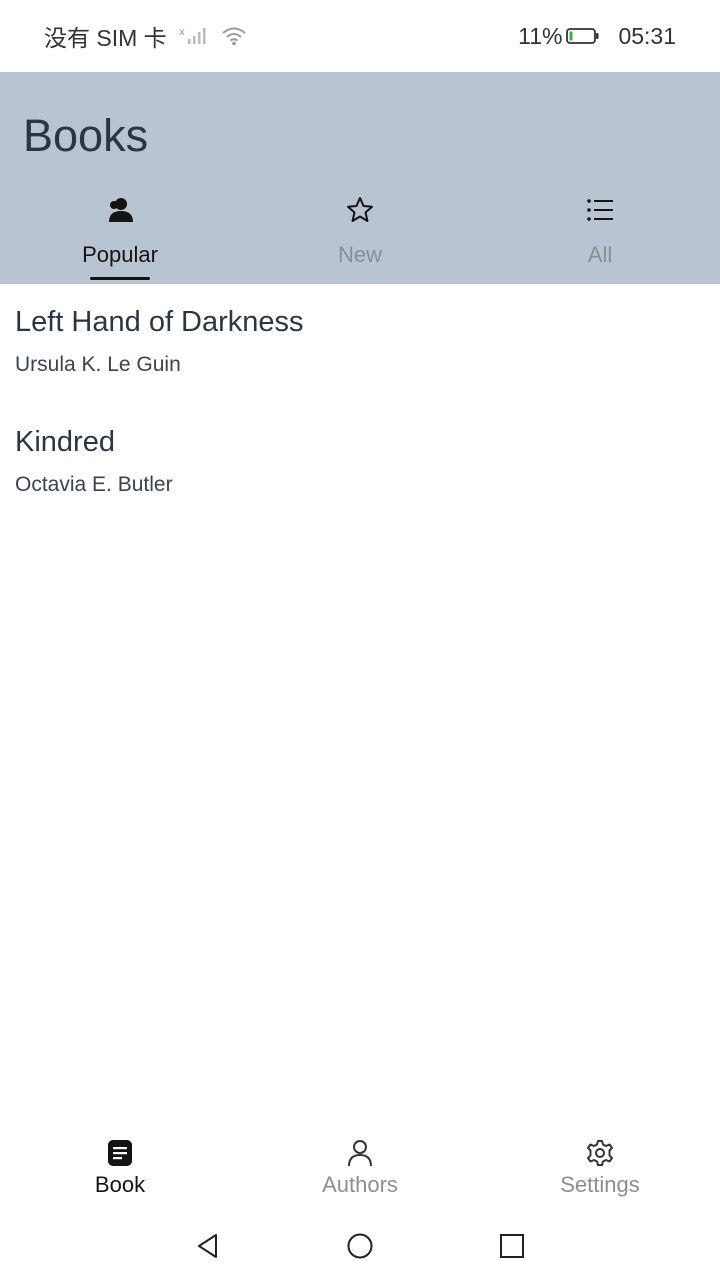  What do you see at coordinates (120, 210) in the screenshot?
I see `person-icon` at bounding box center [120, 210].